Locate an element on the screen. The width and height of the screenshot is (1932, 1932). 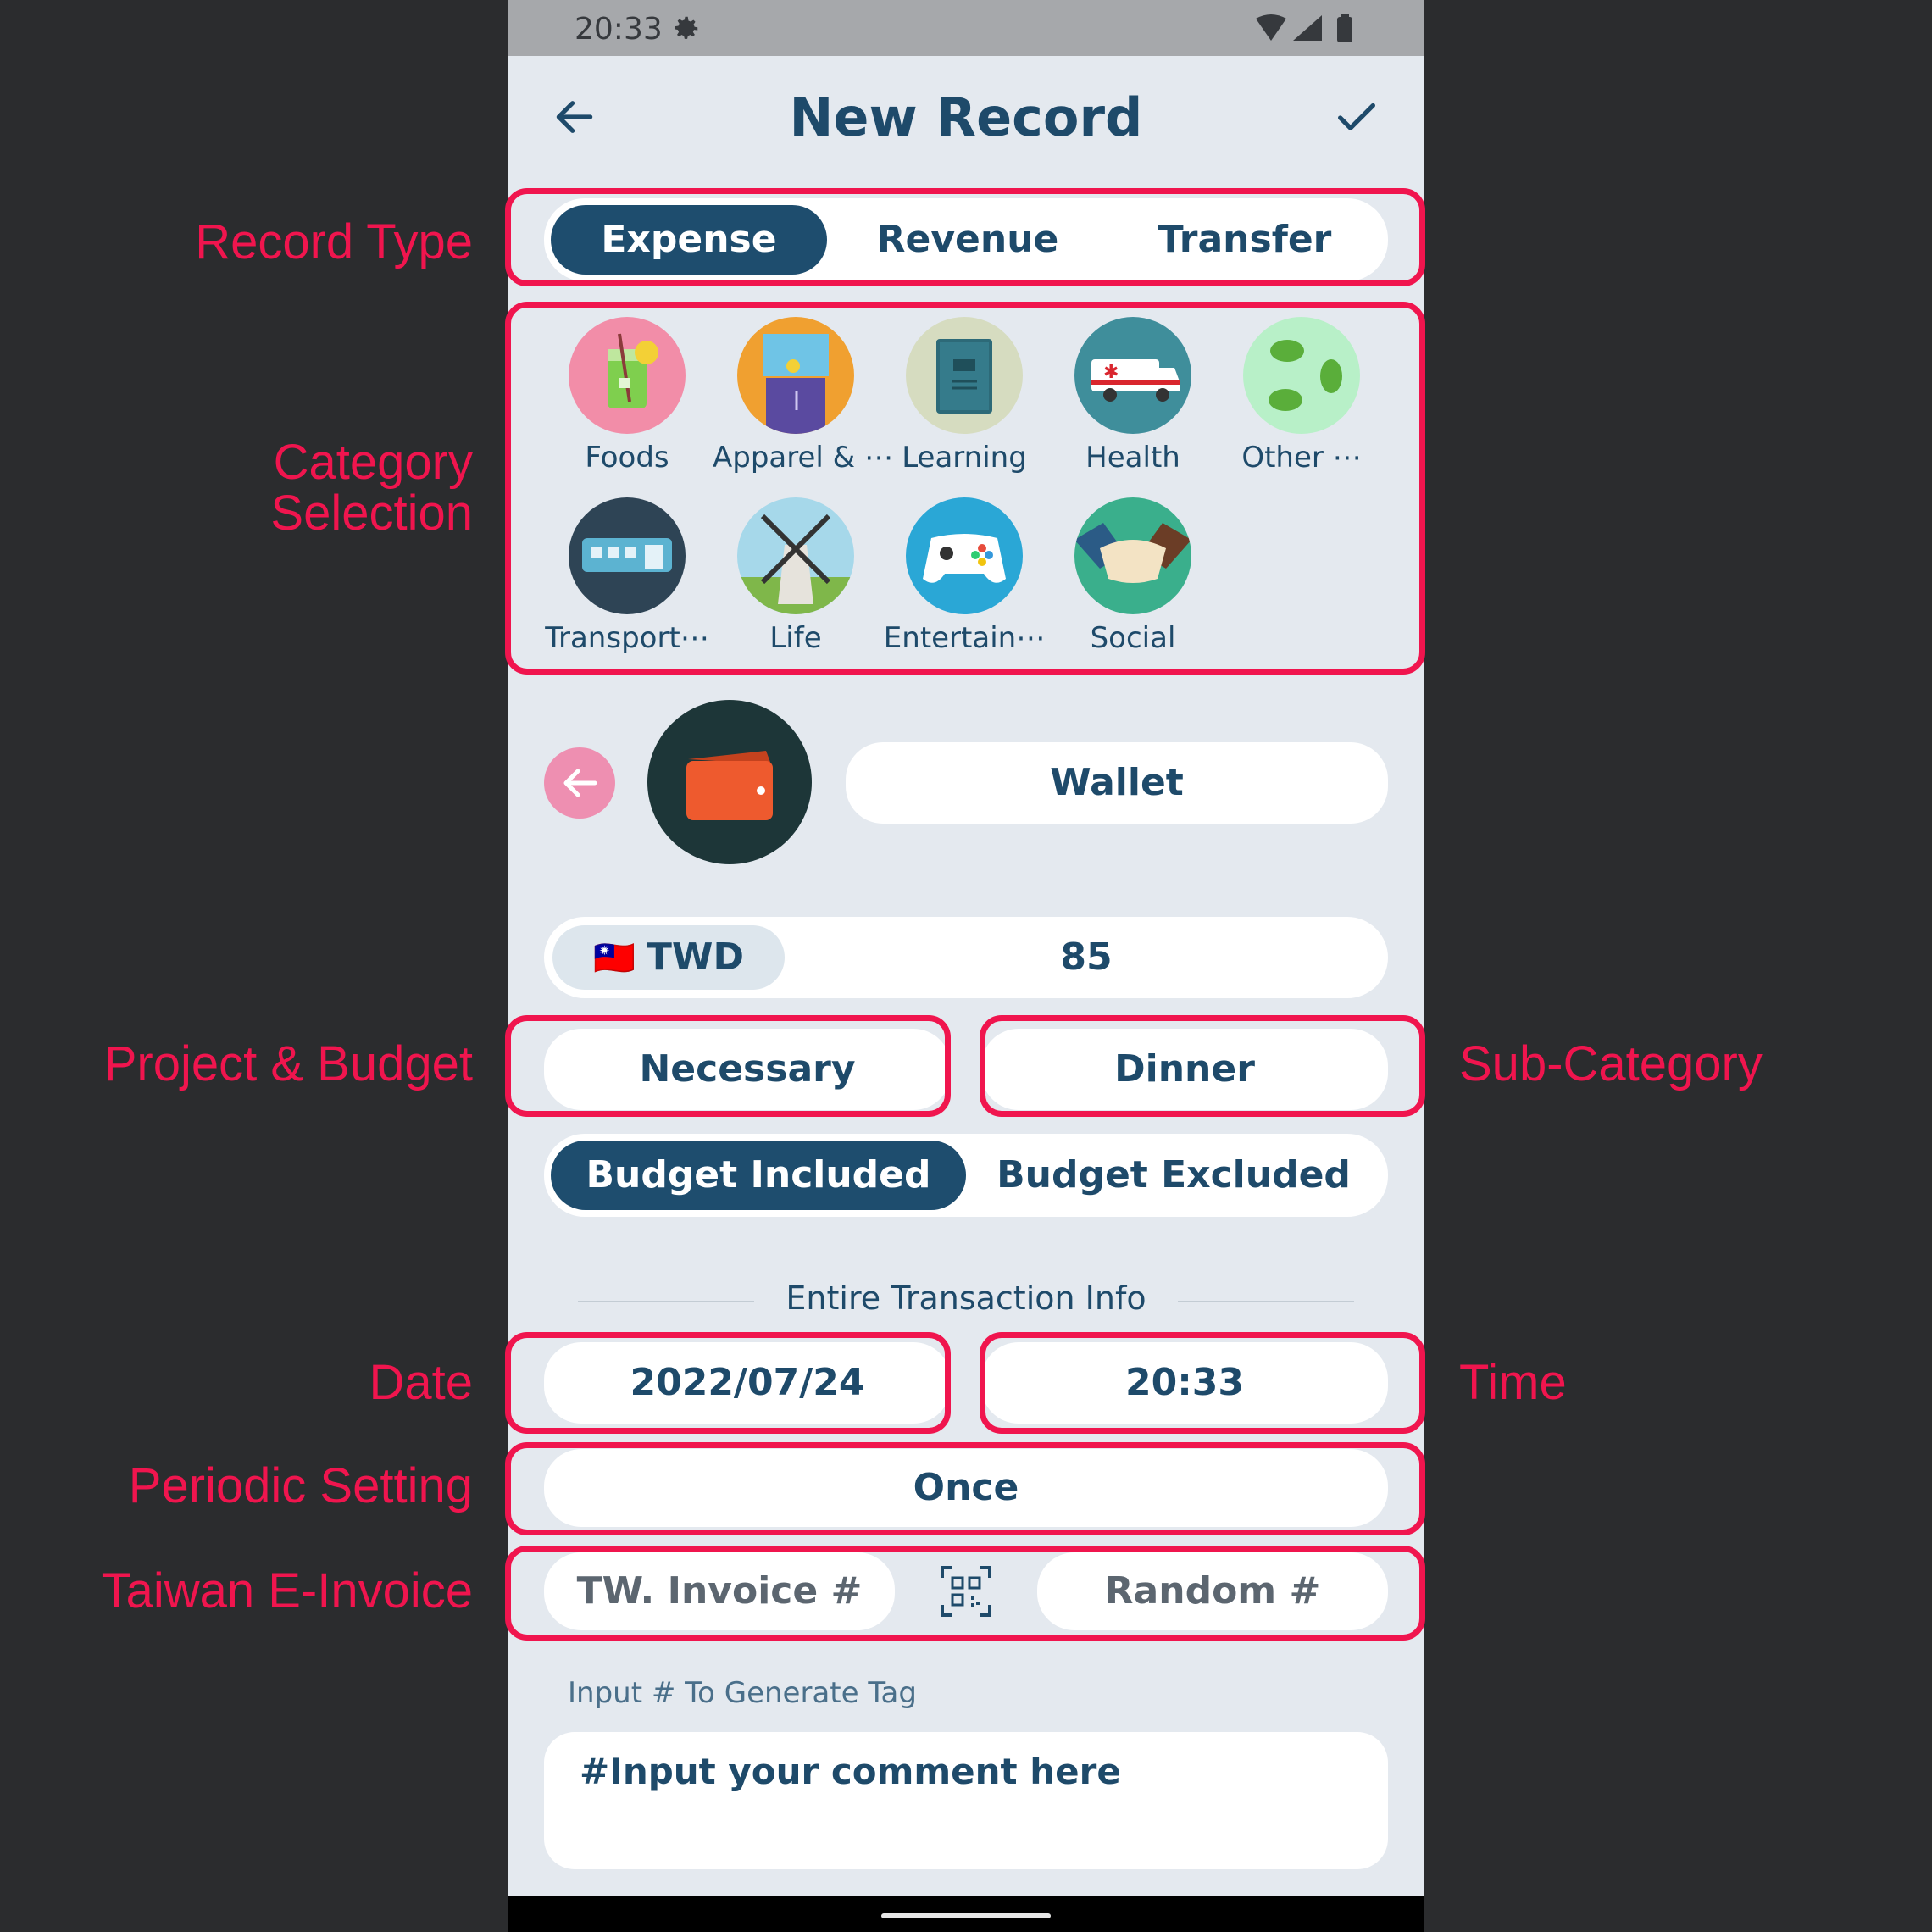
annotation-sub-category: Sub-Category is located at coordinates (1611, 1063).